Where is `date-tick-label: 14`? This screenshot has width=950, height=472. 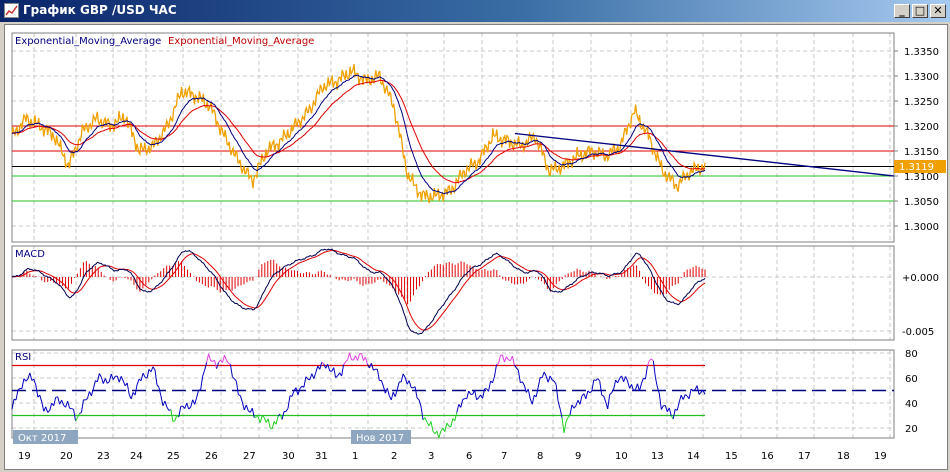 date-tick-label: 14 is located at coordinates (693, 456).